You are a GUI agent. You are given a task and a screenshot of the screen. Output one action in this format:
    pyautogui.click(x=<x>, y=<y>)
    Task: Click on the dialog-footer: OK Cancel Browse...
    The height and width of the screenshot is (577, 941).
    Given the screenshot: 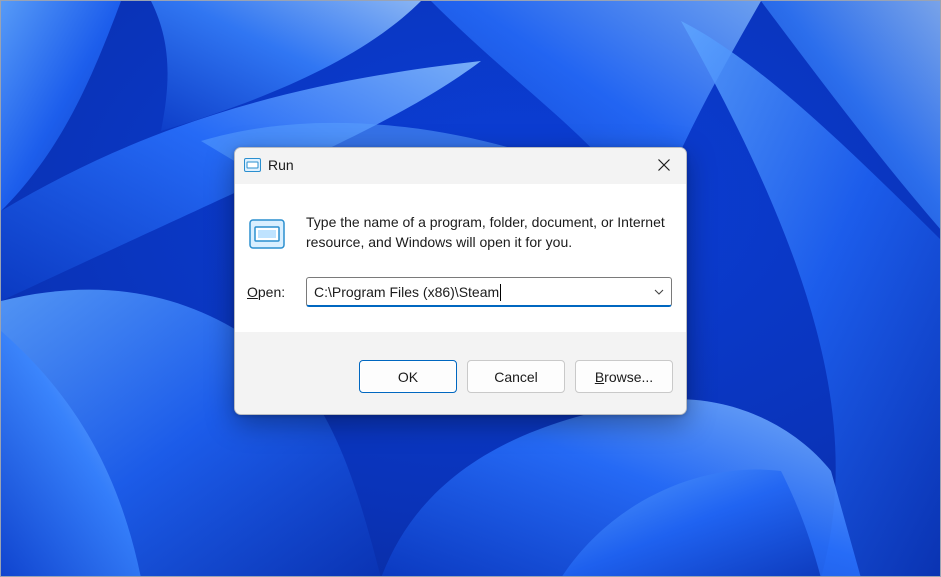 What is the action you would take?
    pyautogui.click(x=460, y=373)
    